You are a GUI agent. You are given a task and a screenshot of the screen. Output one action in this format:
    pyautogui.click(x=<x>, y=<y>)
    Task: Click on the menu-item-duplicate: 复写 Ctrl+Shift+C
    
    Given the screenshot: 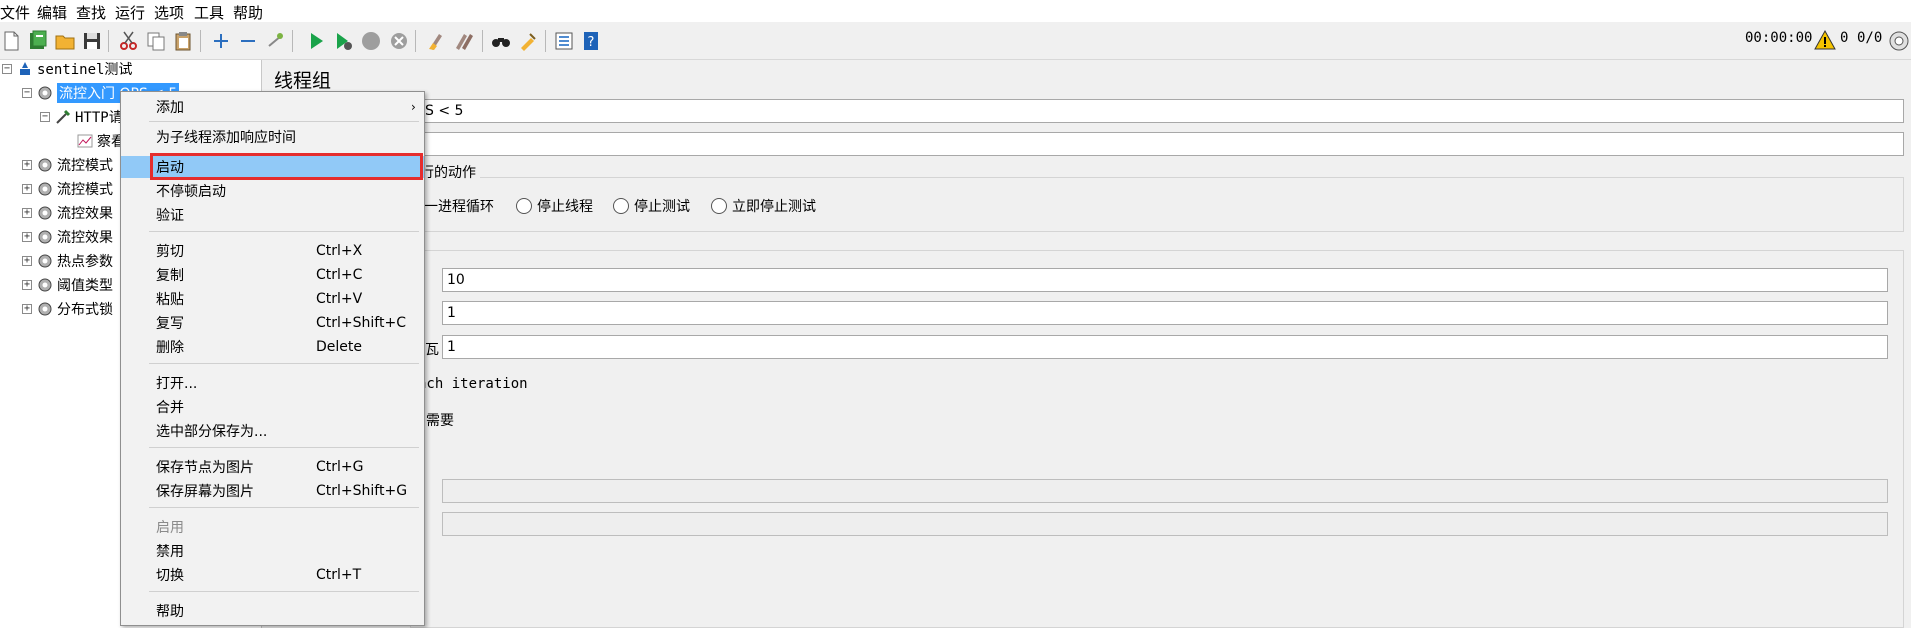 What is the action you would take?
    pyautogui.click(x=272, y=323)
    